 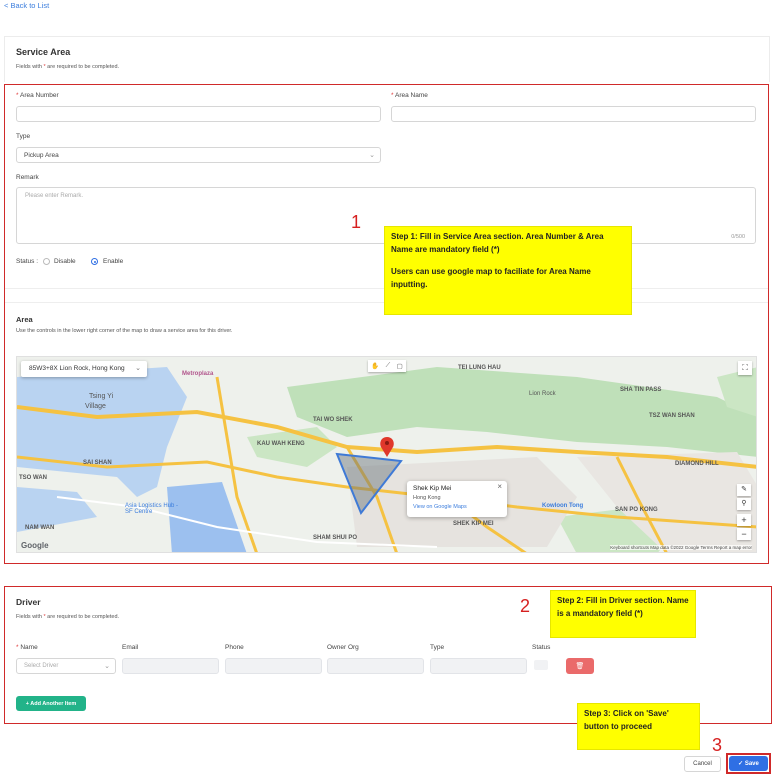 What do you see at coordinates (541, 647) in the screenshot?
I see `column-status: Status` at bounding box center [541, 647].